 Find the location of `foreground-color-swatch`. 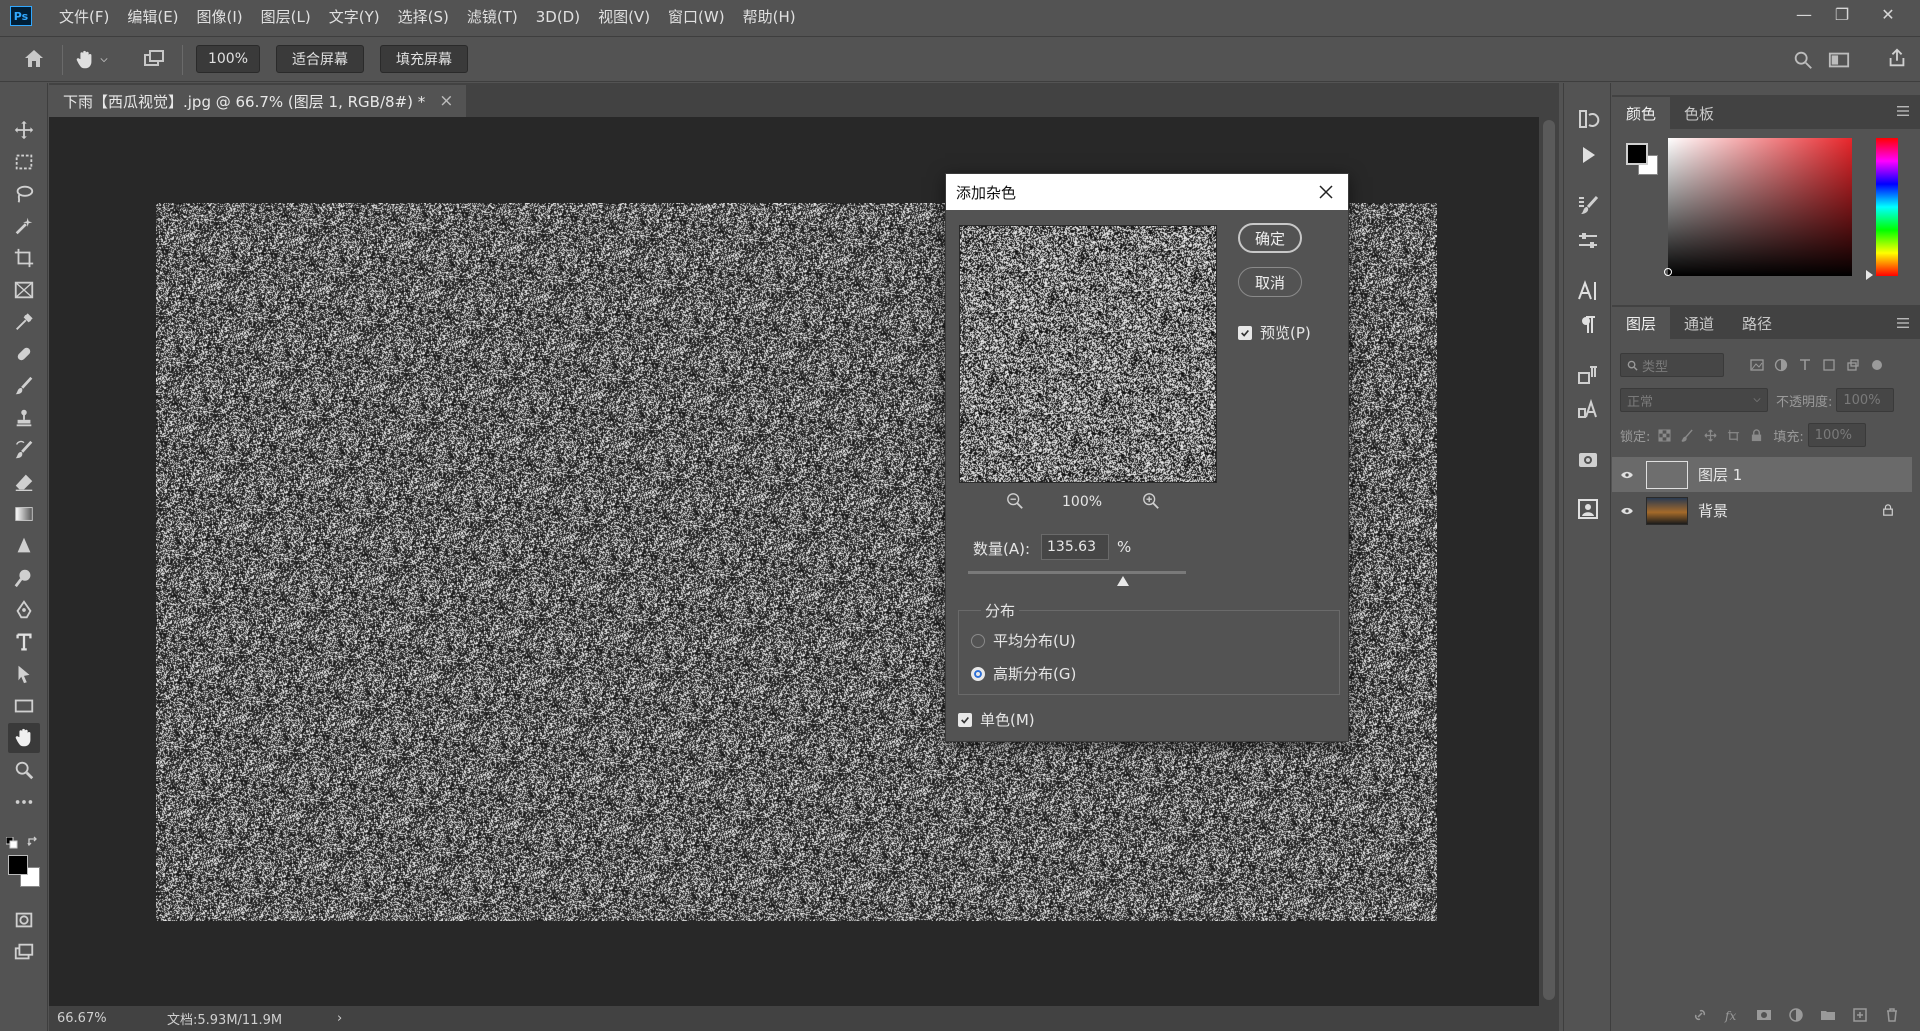

foreground-color-swatch is located at coordinates (1637, 154).